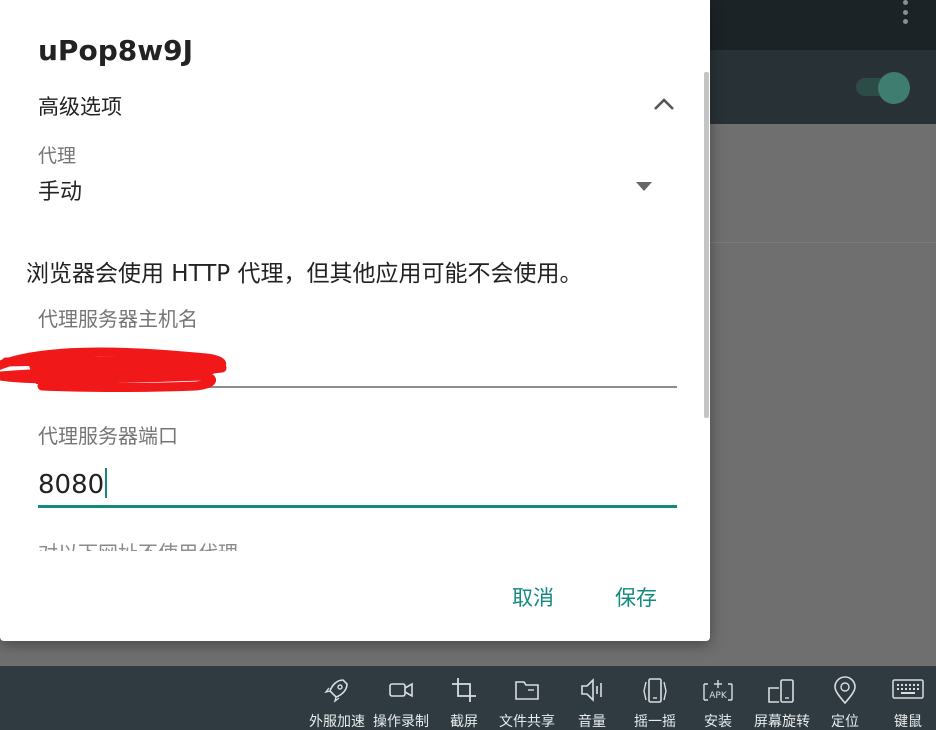  What do you see at coordinates (113, 369) in the screenshot?
I see `red-scribble-redaction` at bounding box center [113, 369].